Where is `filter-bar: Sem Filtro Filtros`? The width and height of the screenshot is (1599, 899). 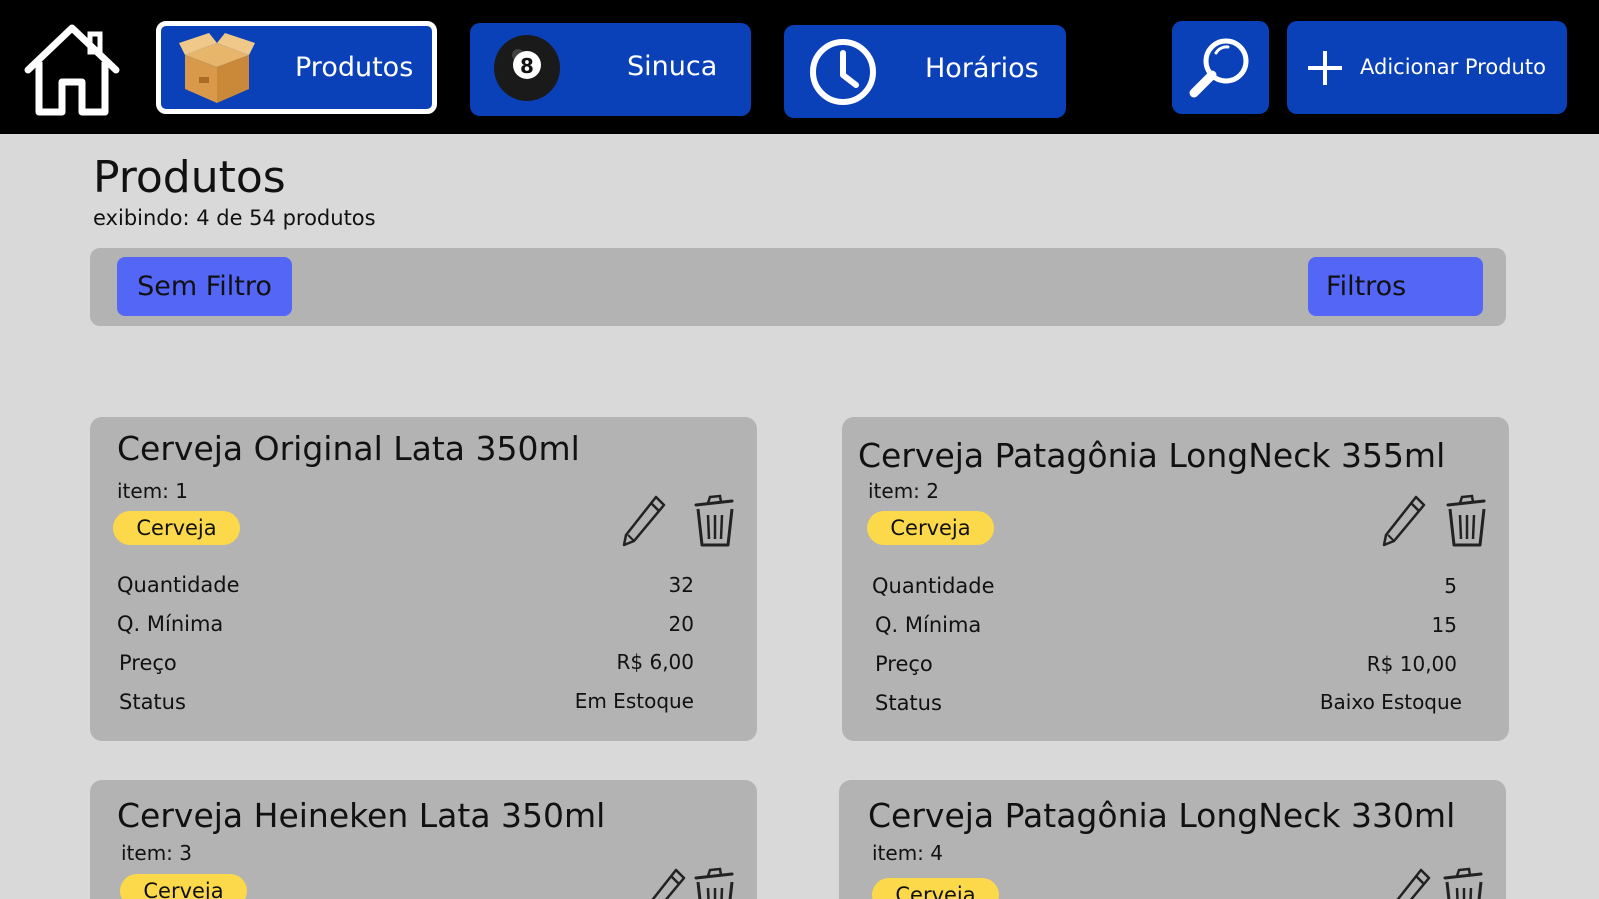
filter-bar: Sem Filtro Filtros is located at coordinates (798, 287).